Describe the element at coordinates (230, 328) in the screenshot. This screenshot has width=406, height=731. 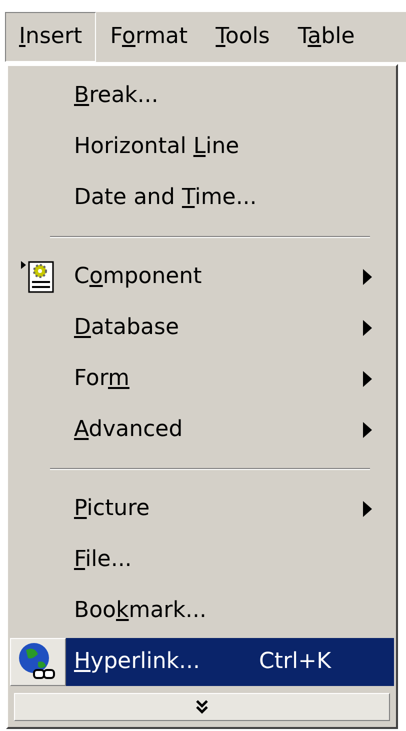
I see `menu-item: Database` at that location.